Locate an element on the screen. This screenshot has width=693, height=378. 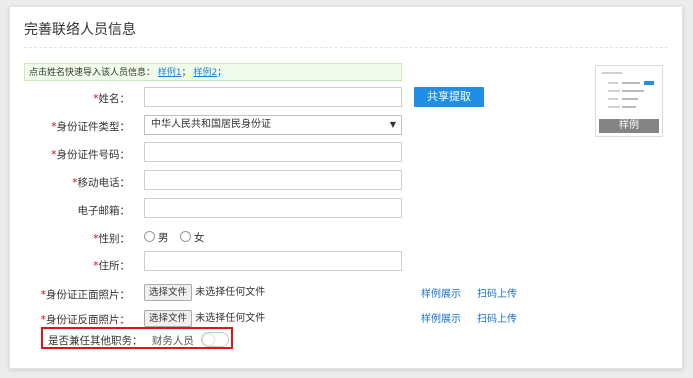
id-type-selected-value: 中华人民共和国居民身份证 is located at coordinates (211, 124).